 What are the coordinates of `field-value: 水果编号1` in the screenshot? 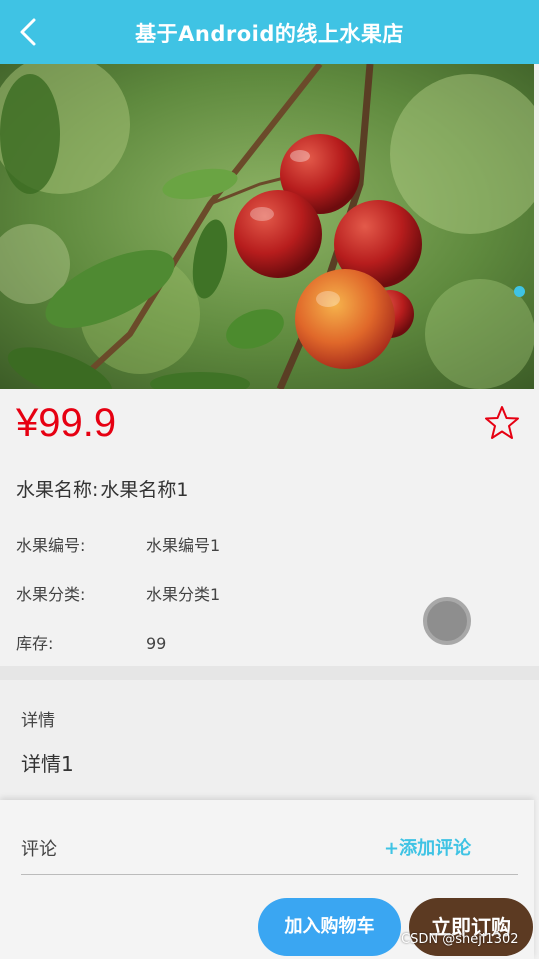 It's located at (183, 545).